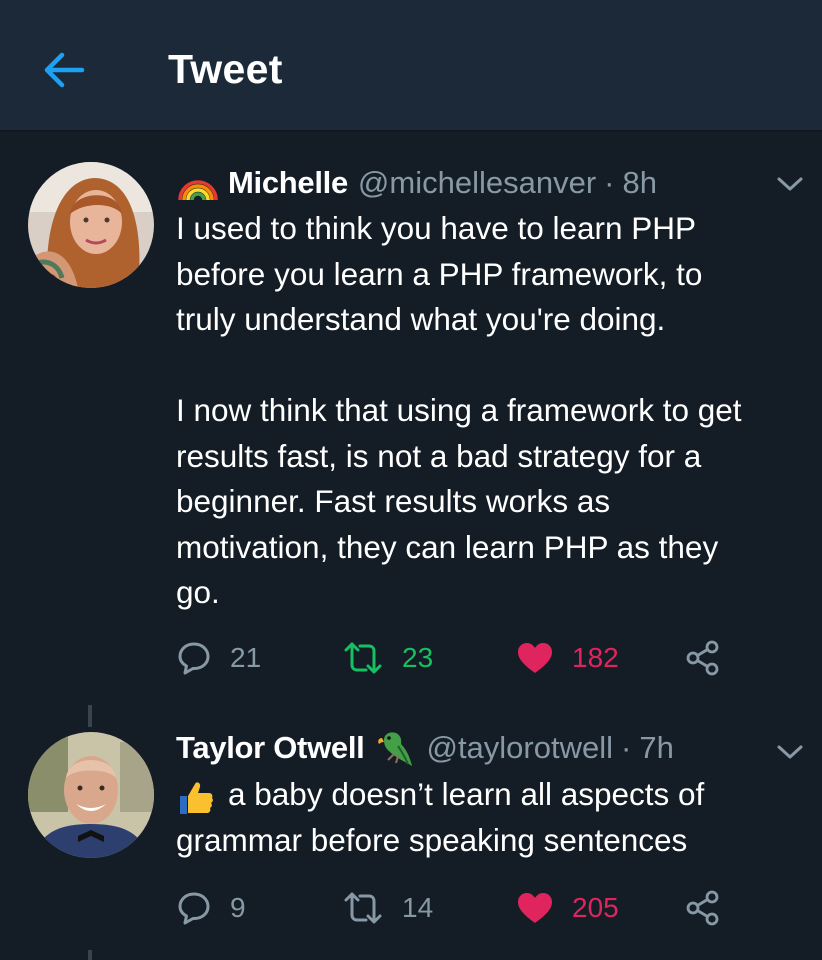 The image size is (822, 960). Describe the element at coordinates (639, 183) in the screenshot. I see `timestamp: 8h` at that location.